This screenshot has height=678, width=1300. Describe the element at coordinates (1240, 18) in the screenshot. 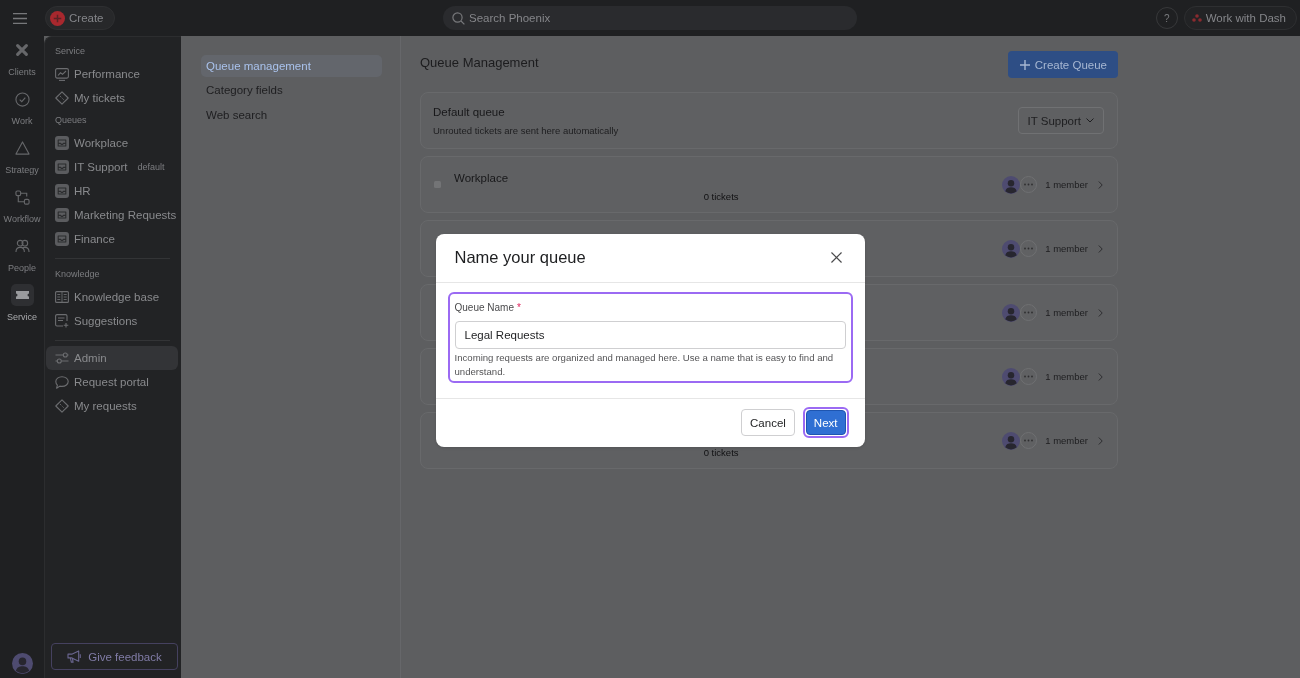

I see `work-with-dash-button: Work with Dash` at that location.